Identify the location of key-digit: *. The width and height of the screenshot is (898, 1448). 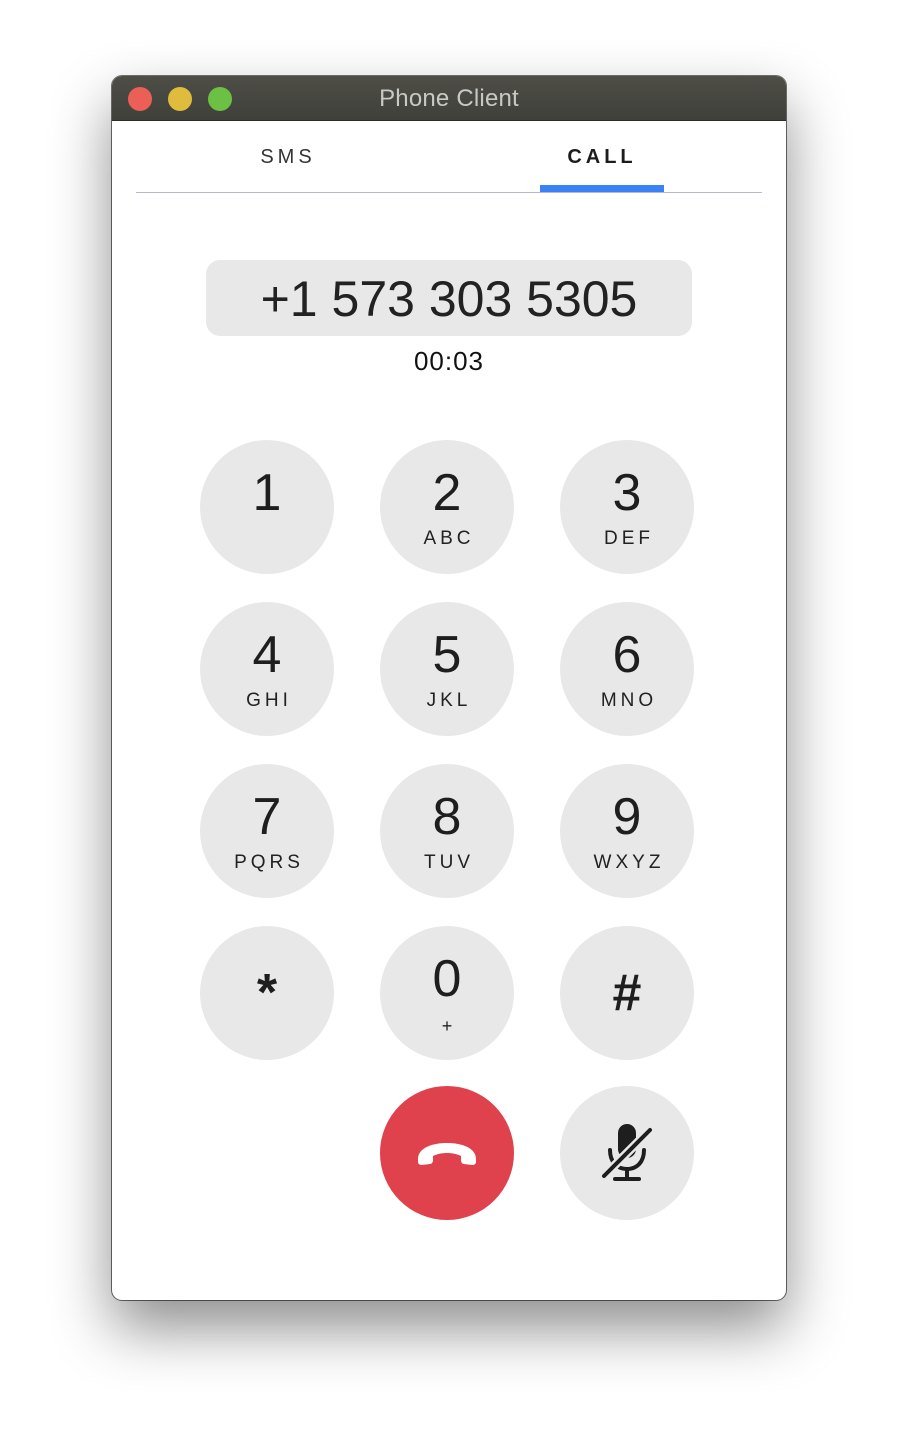
(267, 993).